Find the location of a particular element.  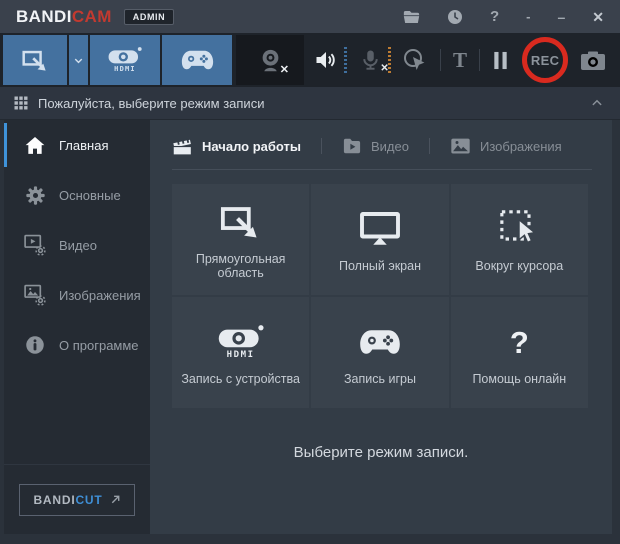

tile-label: Запись игры is located at coordinates (380, 379).